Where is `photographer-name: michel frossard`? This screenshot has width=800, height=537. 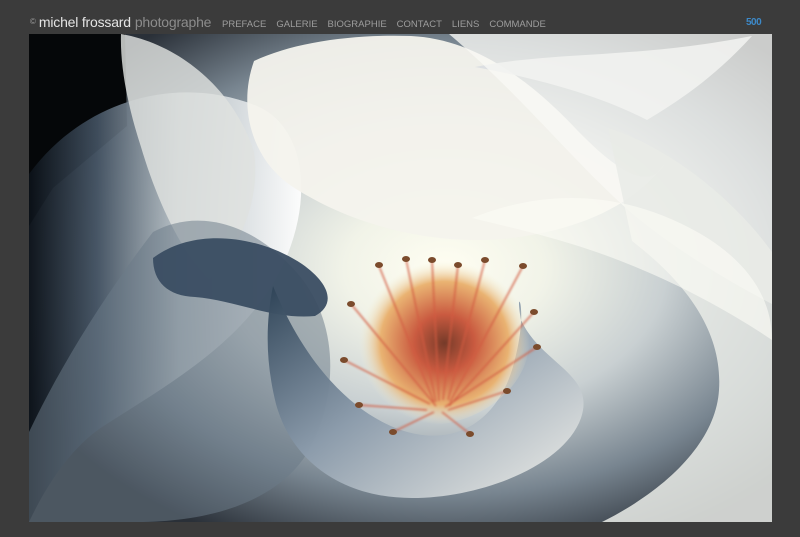 photographer-name: michel frossard is located at coordinates (84, 22).